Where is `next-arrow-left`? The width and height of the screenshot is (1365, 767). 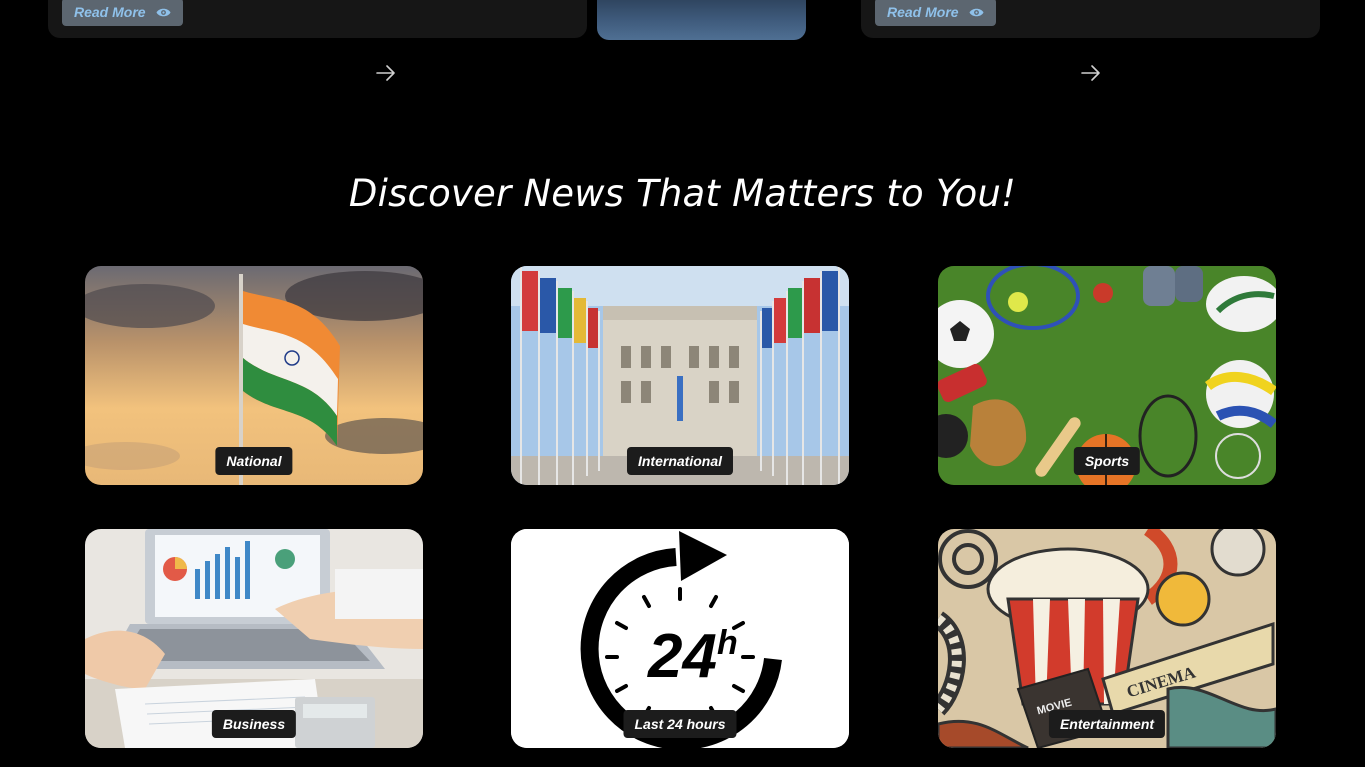 next-arrow-left is located at coordinates (386, 73).